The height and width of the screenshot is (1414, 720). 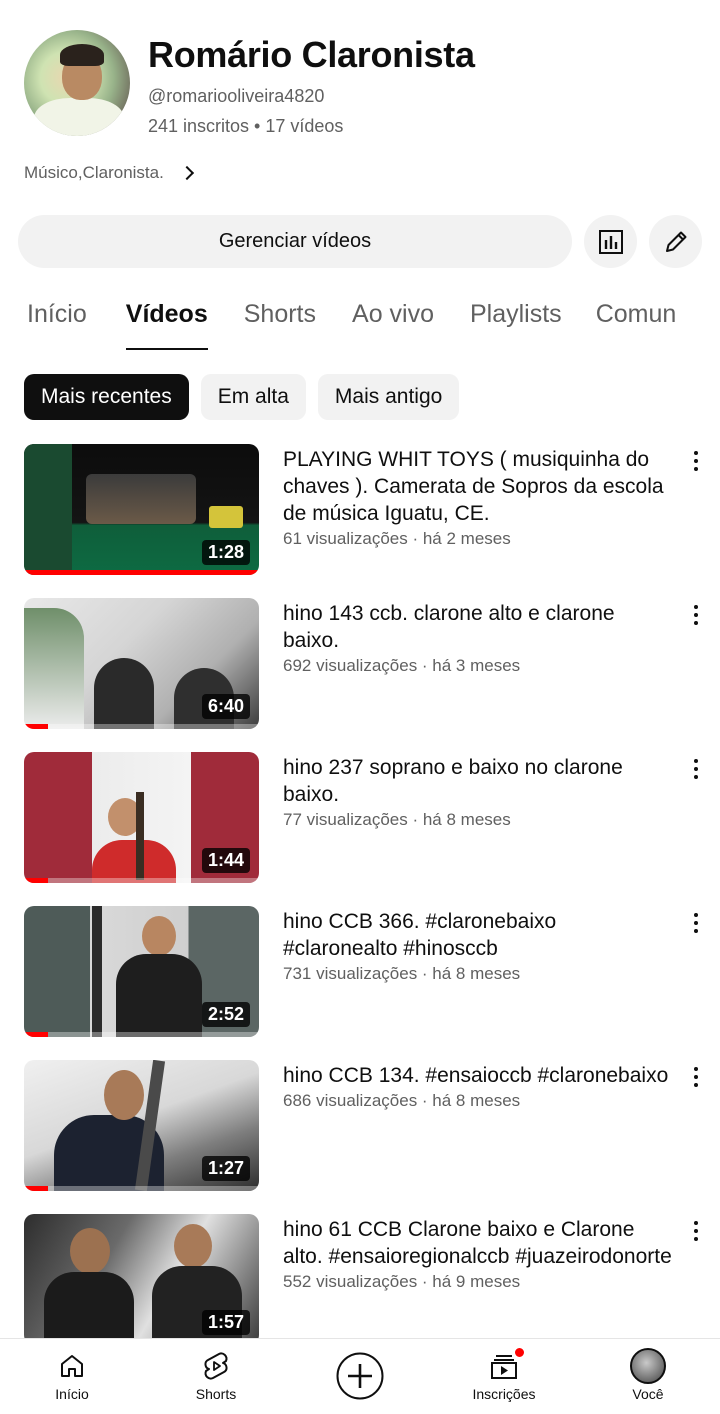 I want to click on chip-mais-antigo: Mais antigo, so click(x=388, y=397).